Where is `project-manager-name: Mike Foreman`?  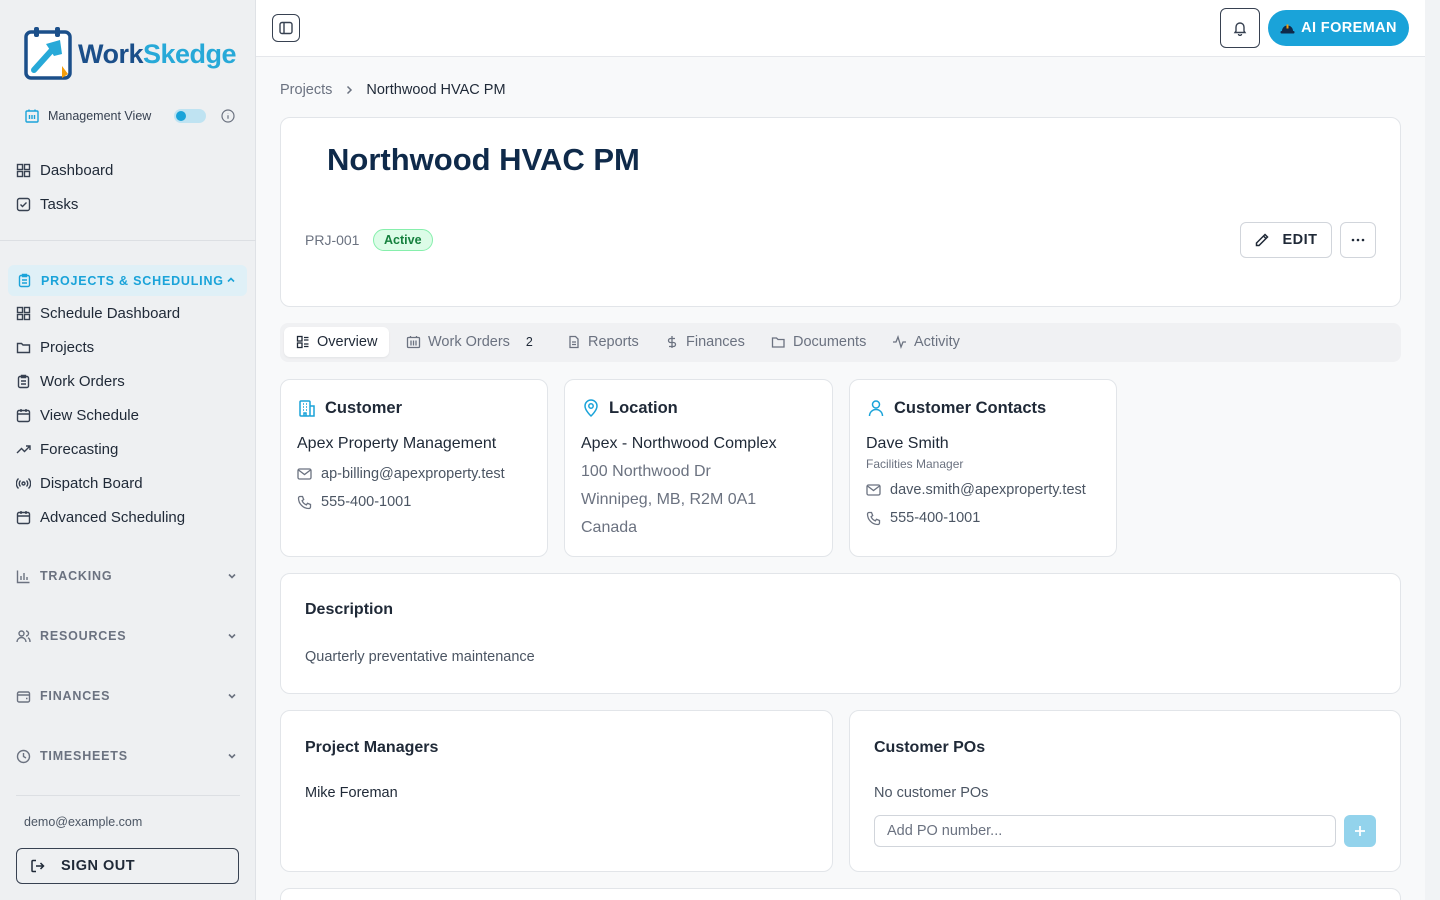
project-manager-name: Mike Foreman is located at coordinates (351, 793).